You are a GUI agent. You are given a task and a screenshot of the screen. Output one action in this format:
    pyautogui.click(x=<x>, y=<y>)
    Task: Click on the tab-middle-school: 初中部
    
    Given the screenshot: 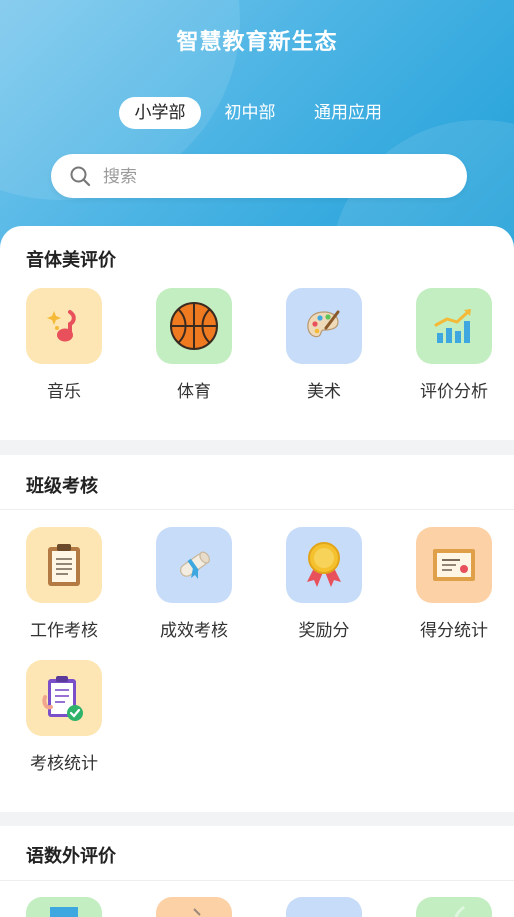 What is the action you would take?
    pyautogui.click(x=250, y=113)
    